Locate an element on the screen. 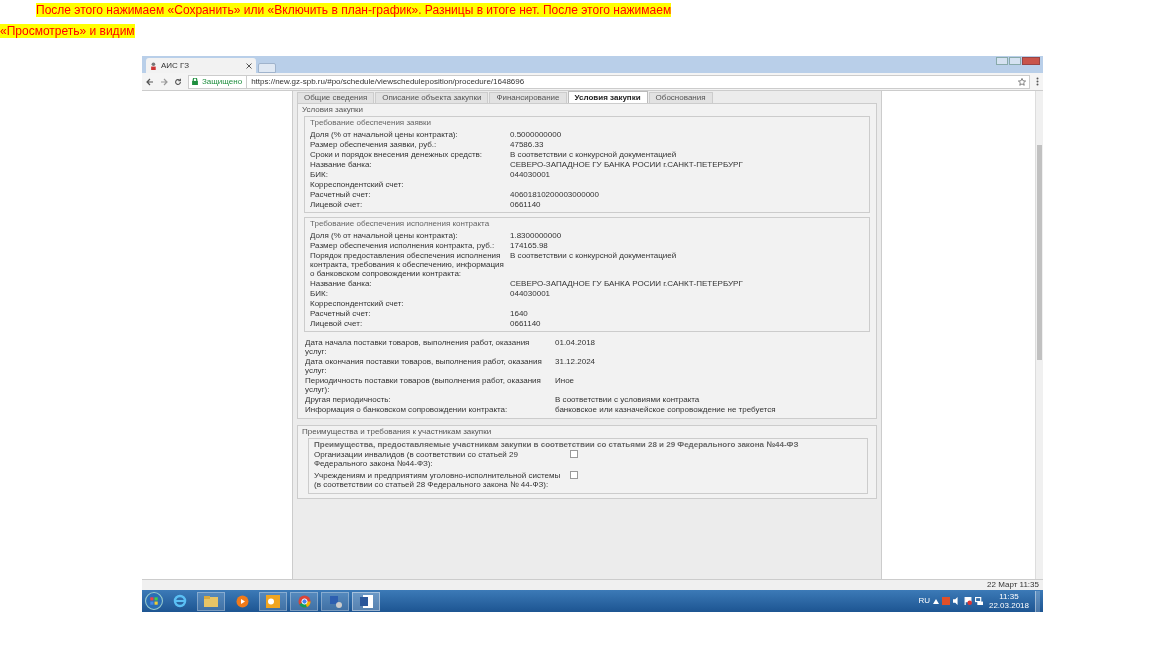 Image resolution: width=1152 pixels, height=648 pixels. field-label: Порядок предоставления обеспечения исполнения контракта, требования к обеспечению, информация о банковском сопровождении контракта: is located at coordinates (407, 264).